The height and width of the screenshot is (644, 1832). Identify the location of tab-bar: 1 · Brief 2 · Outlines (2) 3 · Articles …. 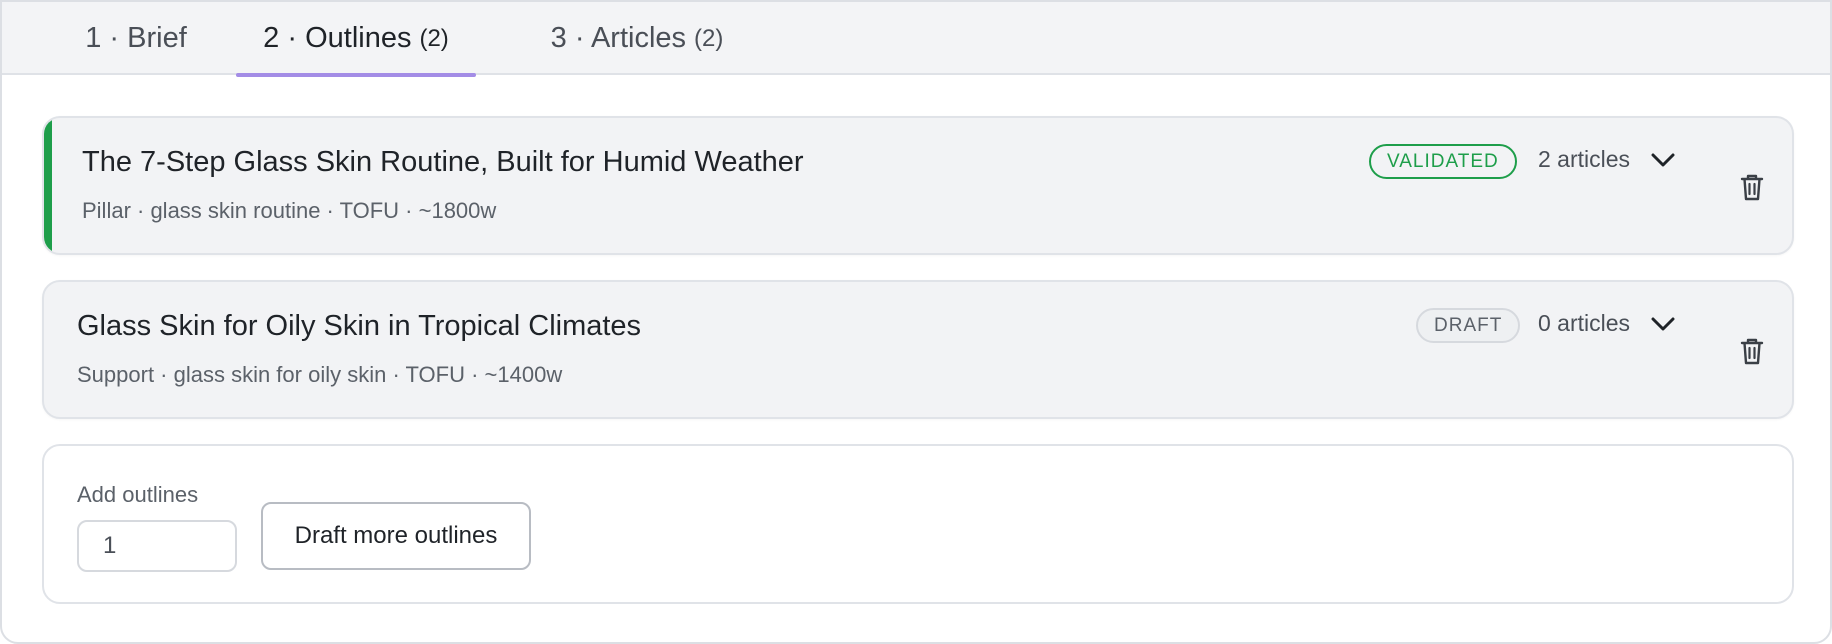
(916, 39).